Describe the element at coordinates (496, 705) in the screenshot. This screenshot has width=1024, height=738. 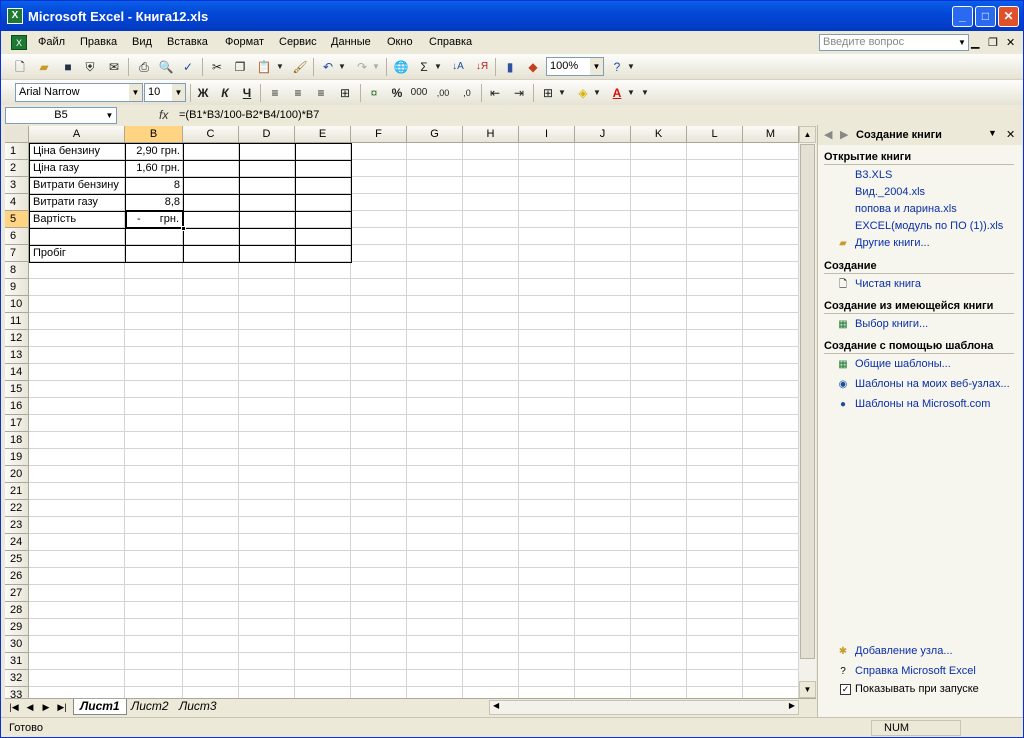
I see `scroll-left-icon: ◀` at that location.